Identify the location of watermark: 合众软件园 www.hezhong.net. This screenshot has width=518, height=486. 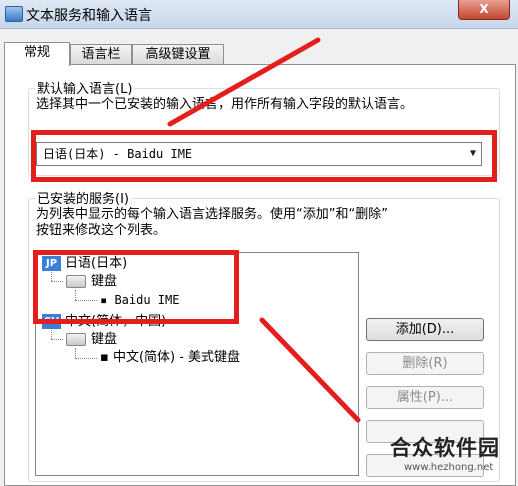
(450, 455).